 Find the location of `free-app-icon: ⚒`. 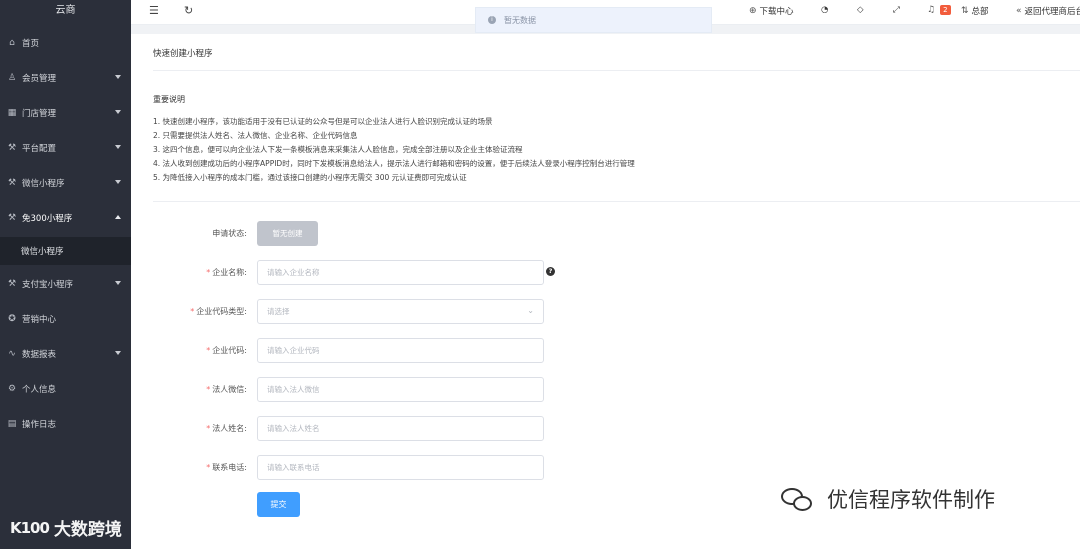

free-app-icon: ⚒ is located at coordinates (12, 218).